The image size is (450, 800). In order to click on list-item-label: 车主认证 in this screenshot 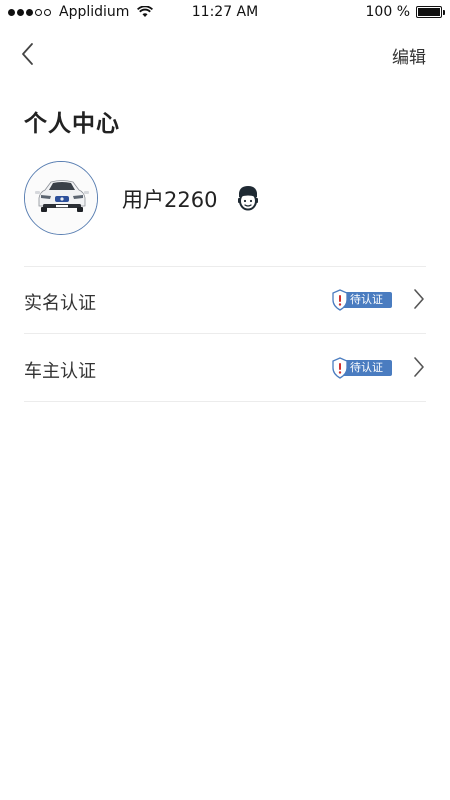, I will do `click(60, 371)`.